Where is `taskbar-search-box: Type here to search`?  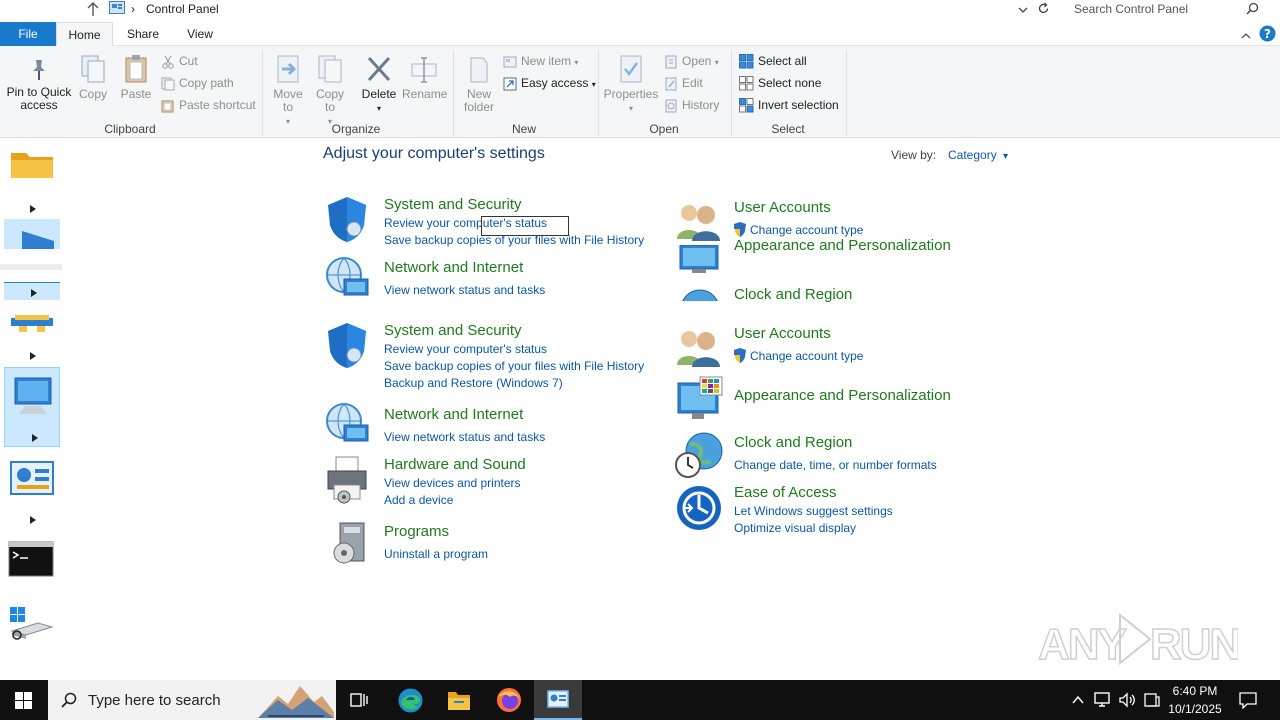
taskbar-search-box: Type here to search is located at coordinates (192, 700).